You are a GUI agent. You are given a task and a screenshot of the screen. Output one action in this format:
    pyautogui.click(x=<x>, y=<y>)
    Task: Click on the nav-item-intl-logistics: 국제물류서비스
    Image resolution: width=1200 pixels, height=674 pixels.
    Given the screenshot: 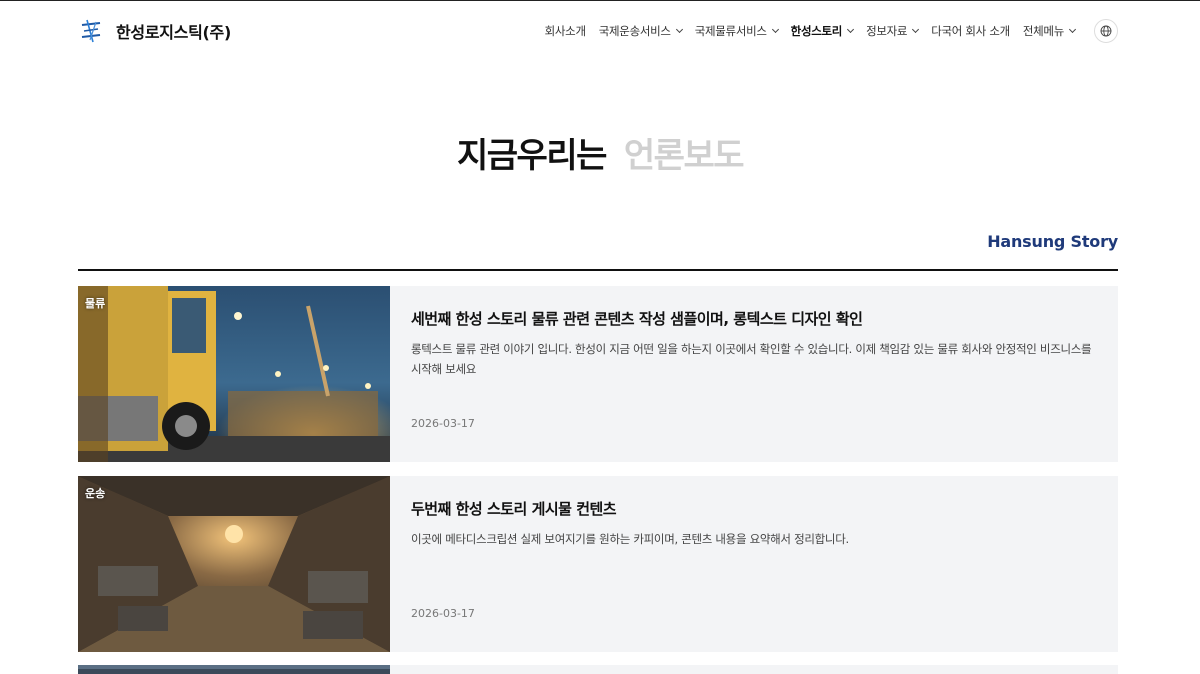 What is the action you would take?
    pyautogui.click(x=736, y=31)
    